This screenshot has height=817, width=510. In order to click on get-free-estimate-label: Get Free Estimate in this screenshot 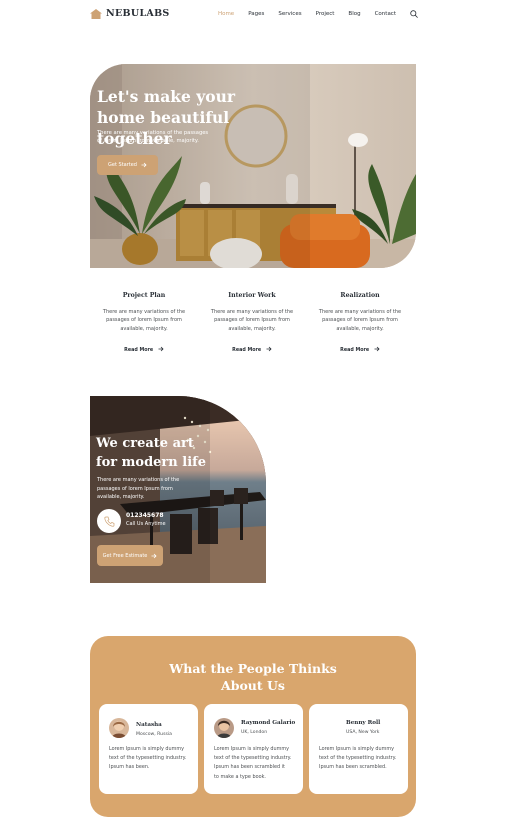, I will do `click(125, 555)`.